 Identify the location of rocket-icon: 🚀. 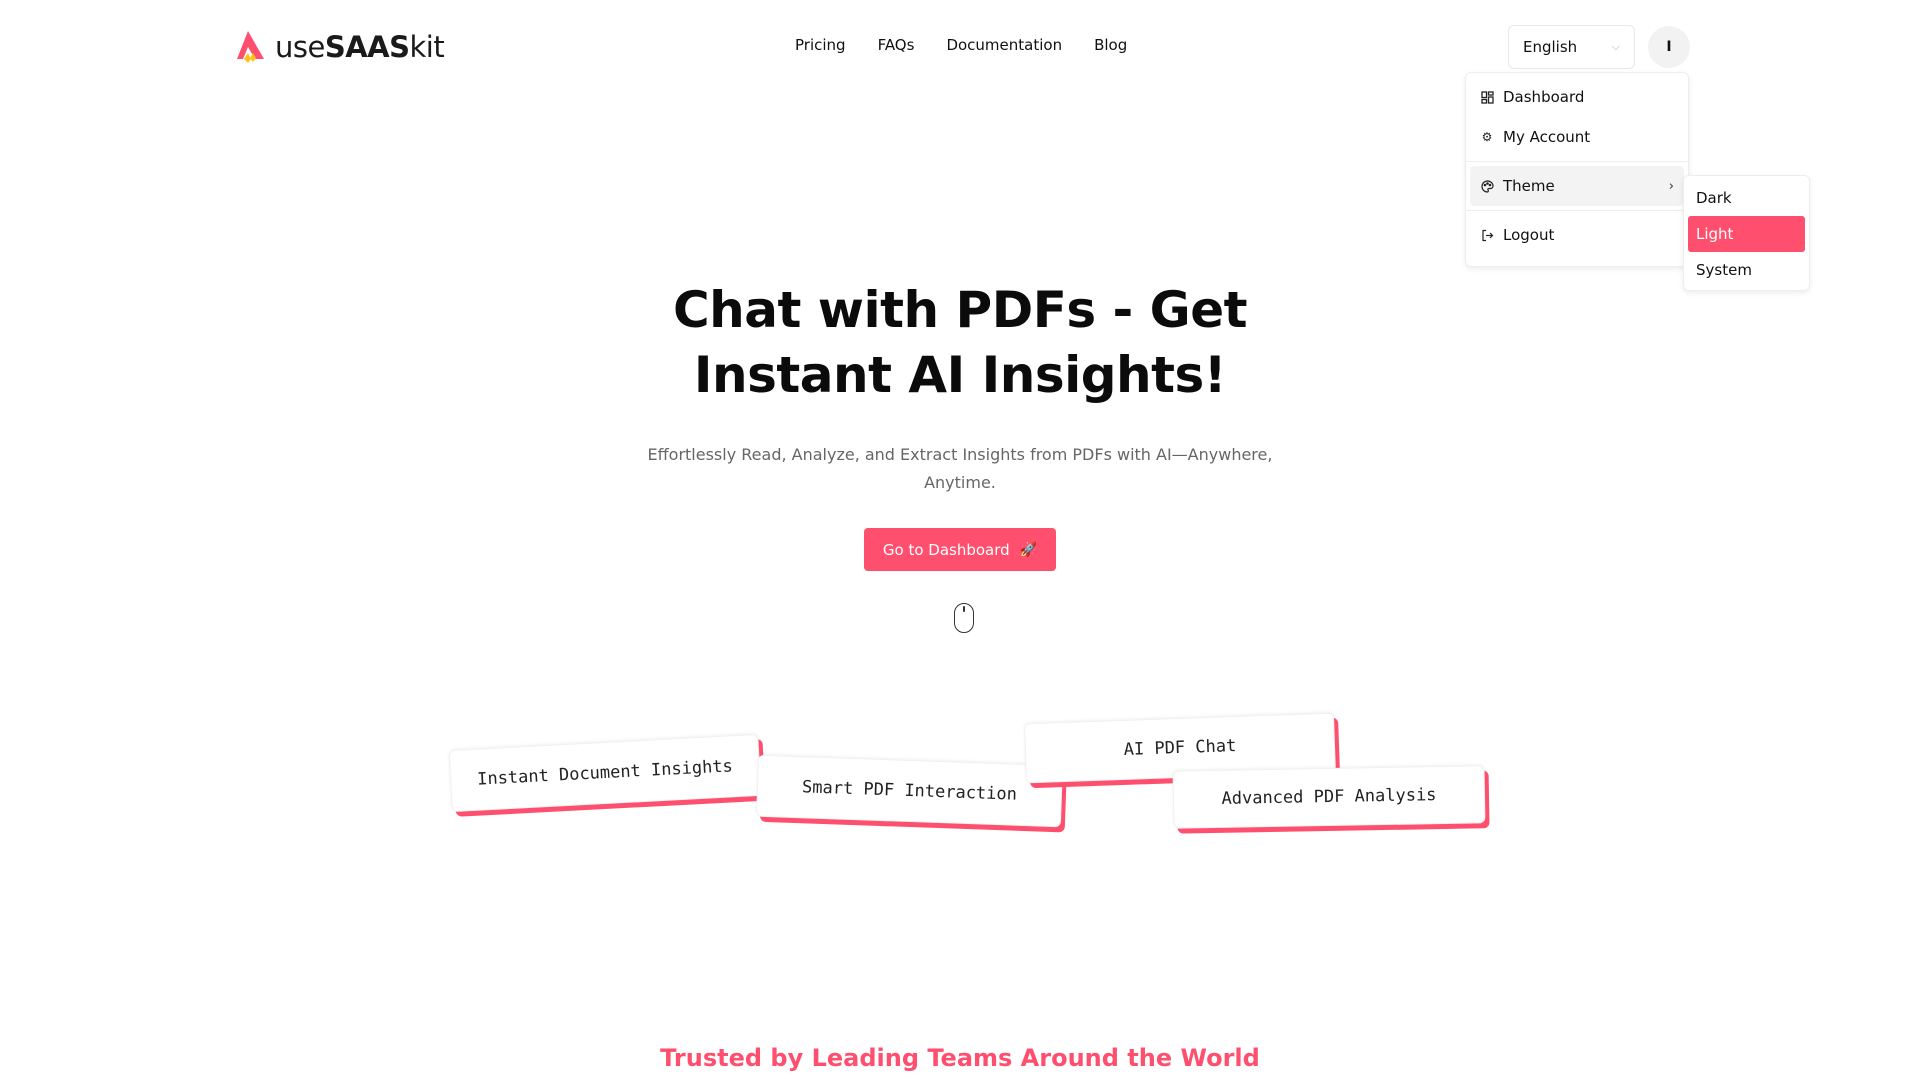
(1028, 549).